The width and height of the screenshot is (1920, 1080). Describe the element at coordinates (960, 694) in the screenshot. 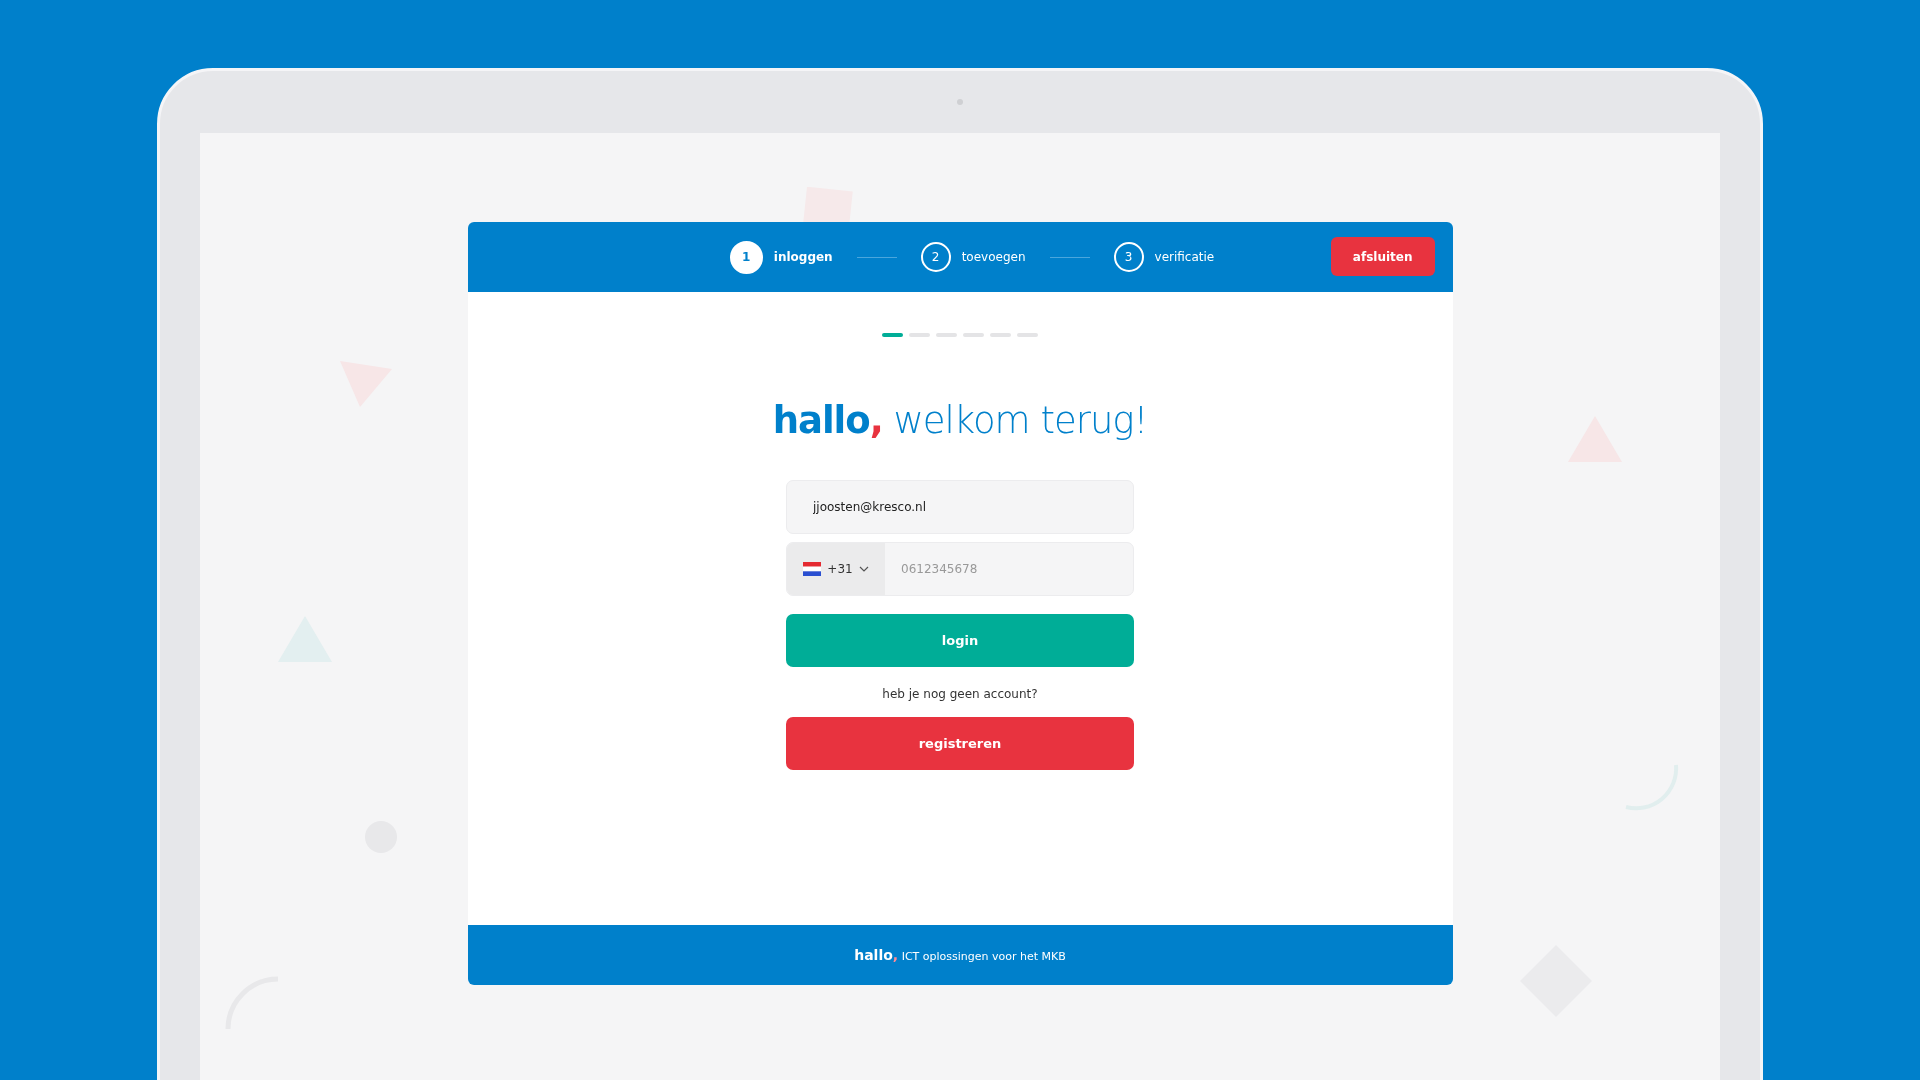

I see `no-account-text: heb je nog geen account?` at that location.